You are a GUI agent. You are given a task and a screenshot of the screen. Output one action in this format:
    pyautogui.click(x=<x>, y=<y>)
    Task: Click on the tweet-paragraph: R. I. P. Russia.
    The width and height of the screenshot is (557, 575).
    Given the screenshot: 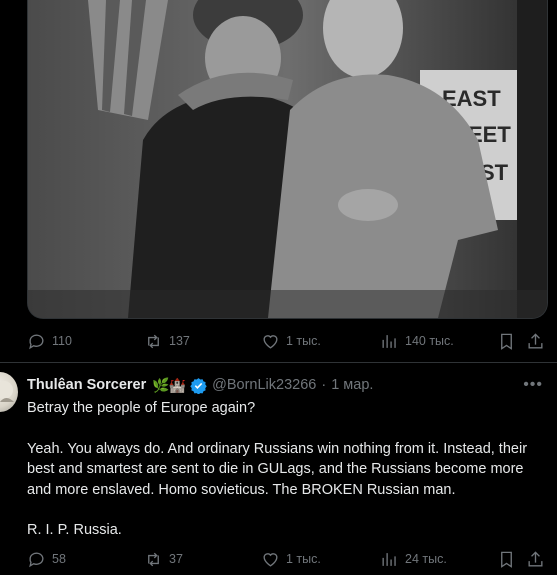 What is the action you would take?
    pyautogui.click(x=74, y=530)
    